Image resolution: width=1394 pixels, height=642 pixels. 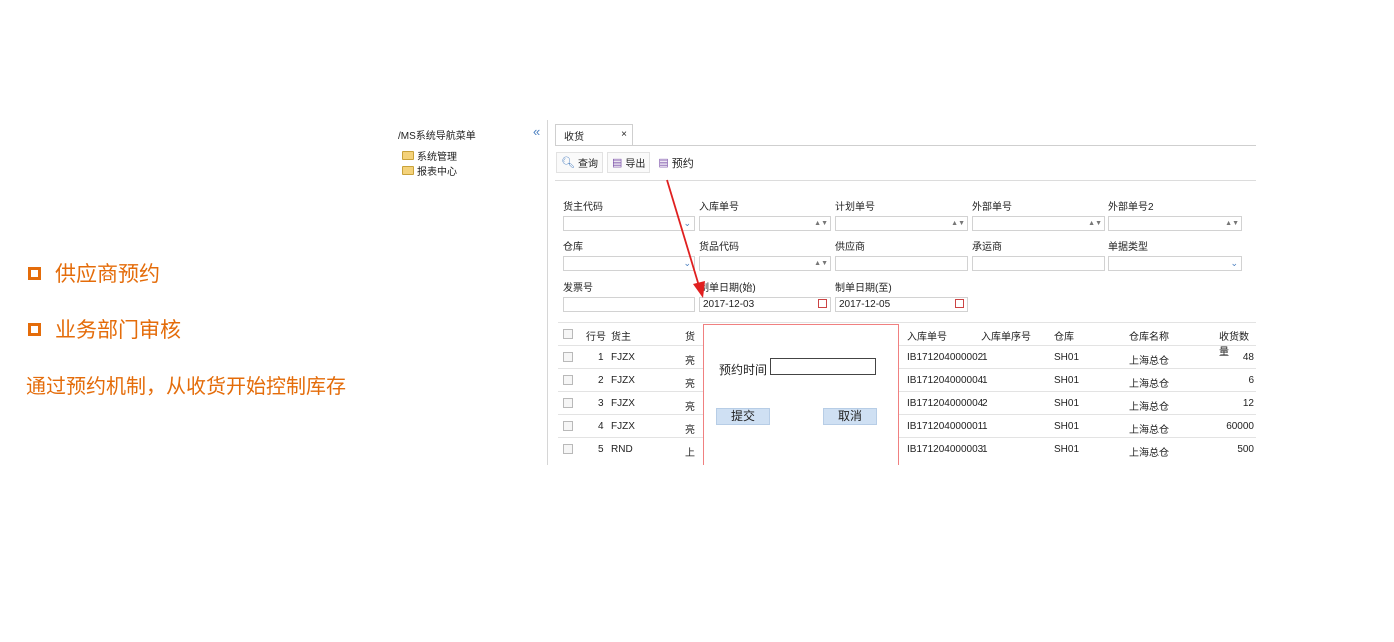 What do you see at coordinates (685, 238) in the screenshot?
I see `annotation-arrow` at bounding box center [685, 238].